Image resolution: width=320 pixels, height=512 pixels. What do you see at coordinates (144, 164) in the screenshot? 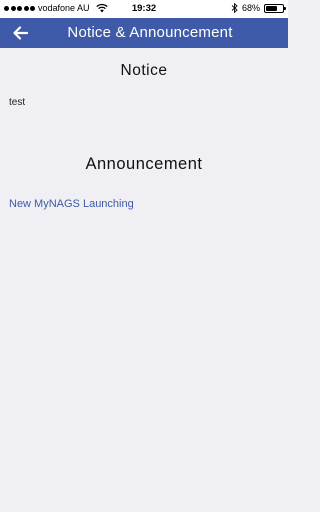
I see `announcement-heading: Announcement` at bounding box center [144, 164].